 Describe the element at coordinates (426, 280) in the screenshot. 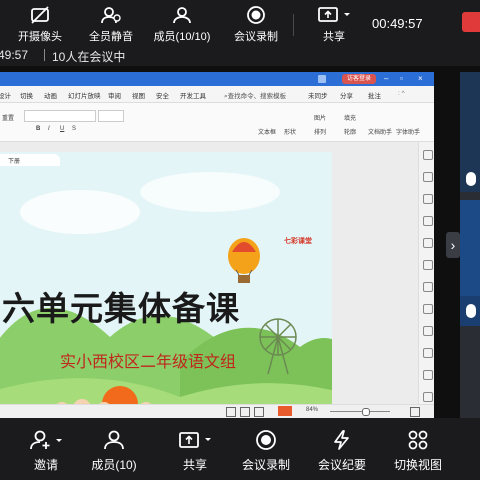

I see `wps-right-rail` at that location.